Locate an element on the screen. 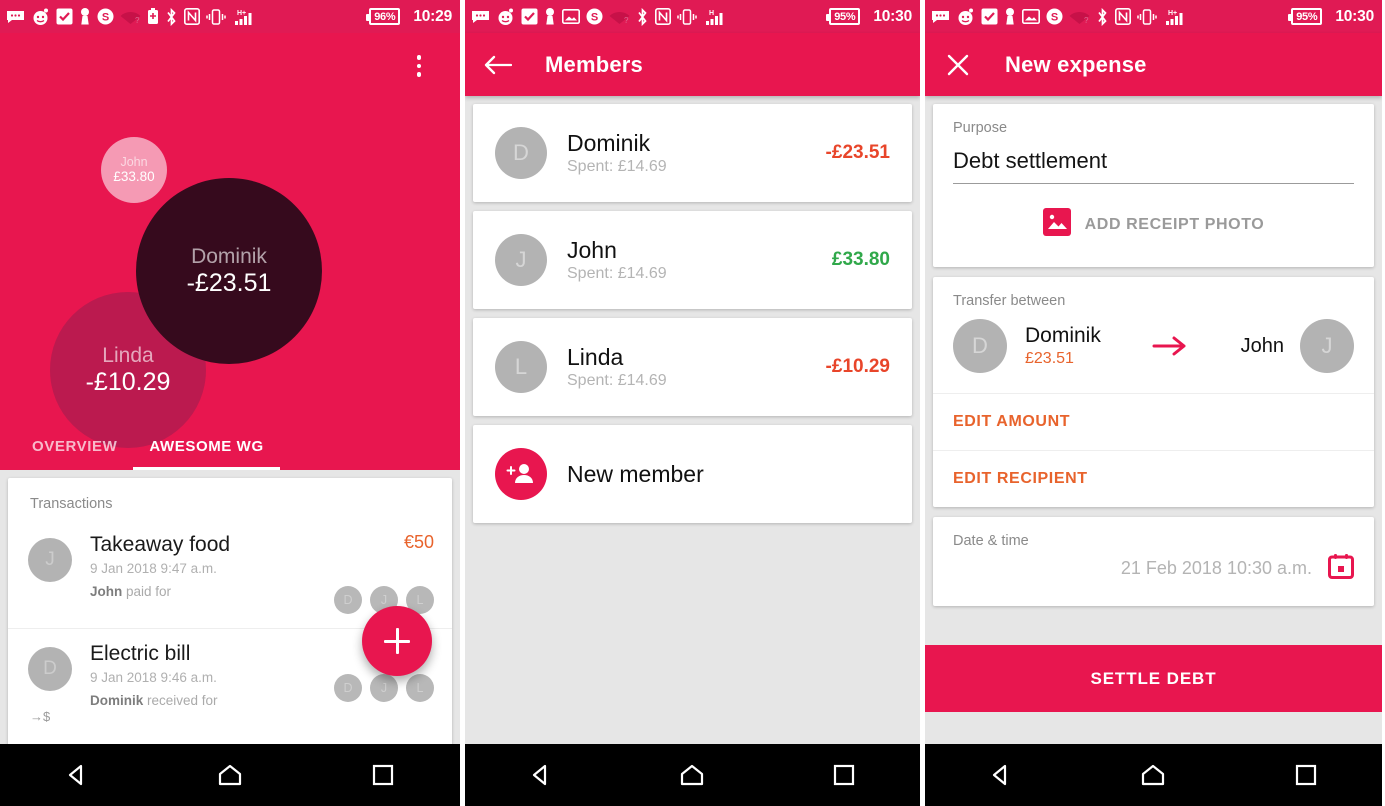  signal-h-icon: H is located at coordinates (715, 17).